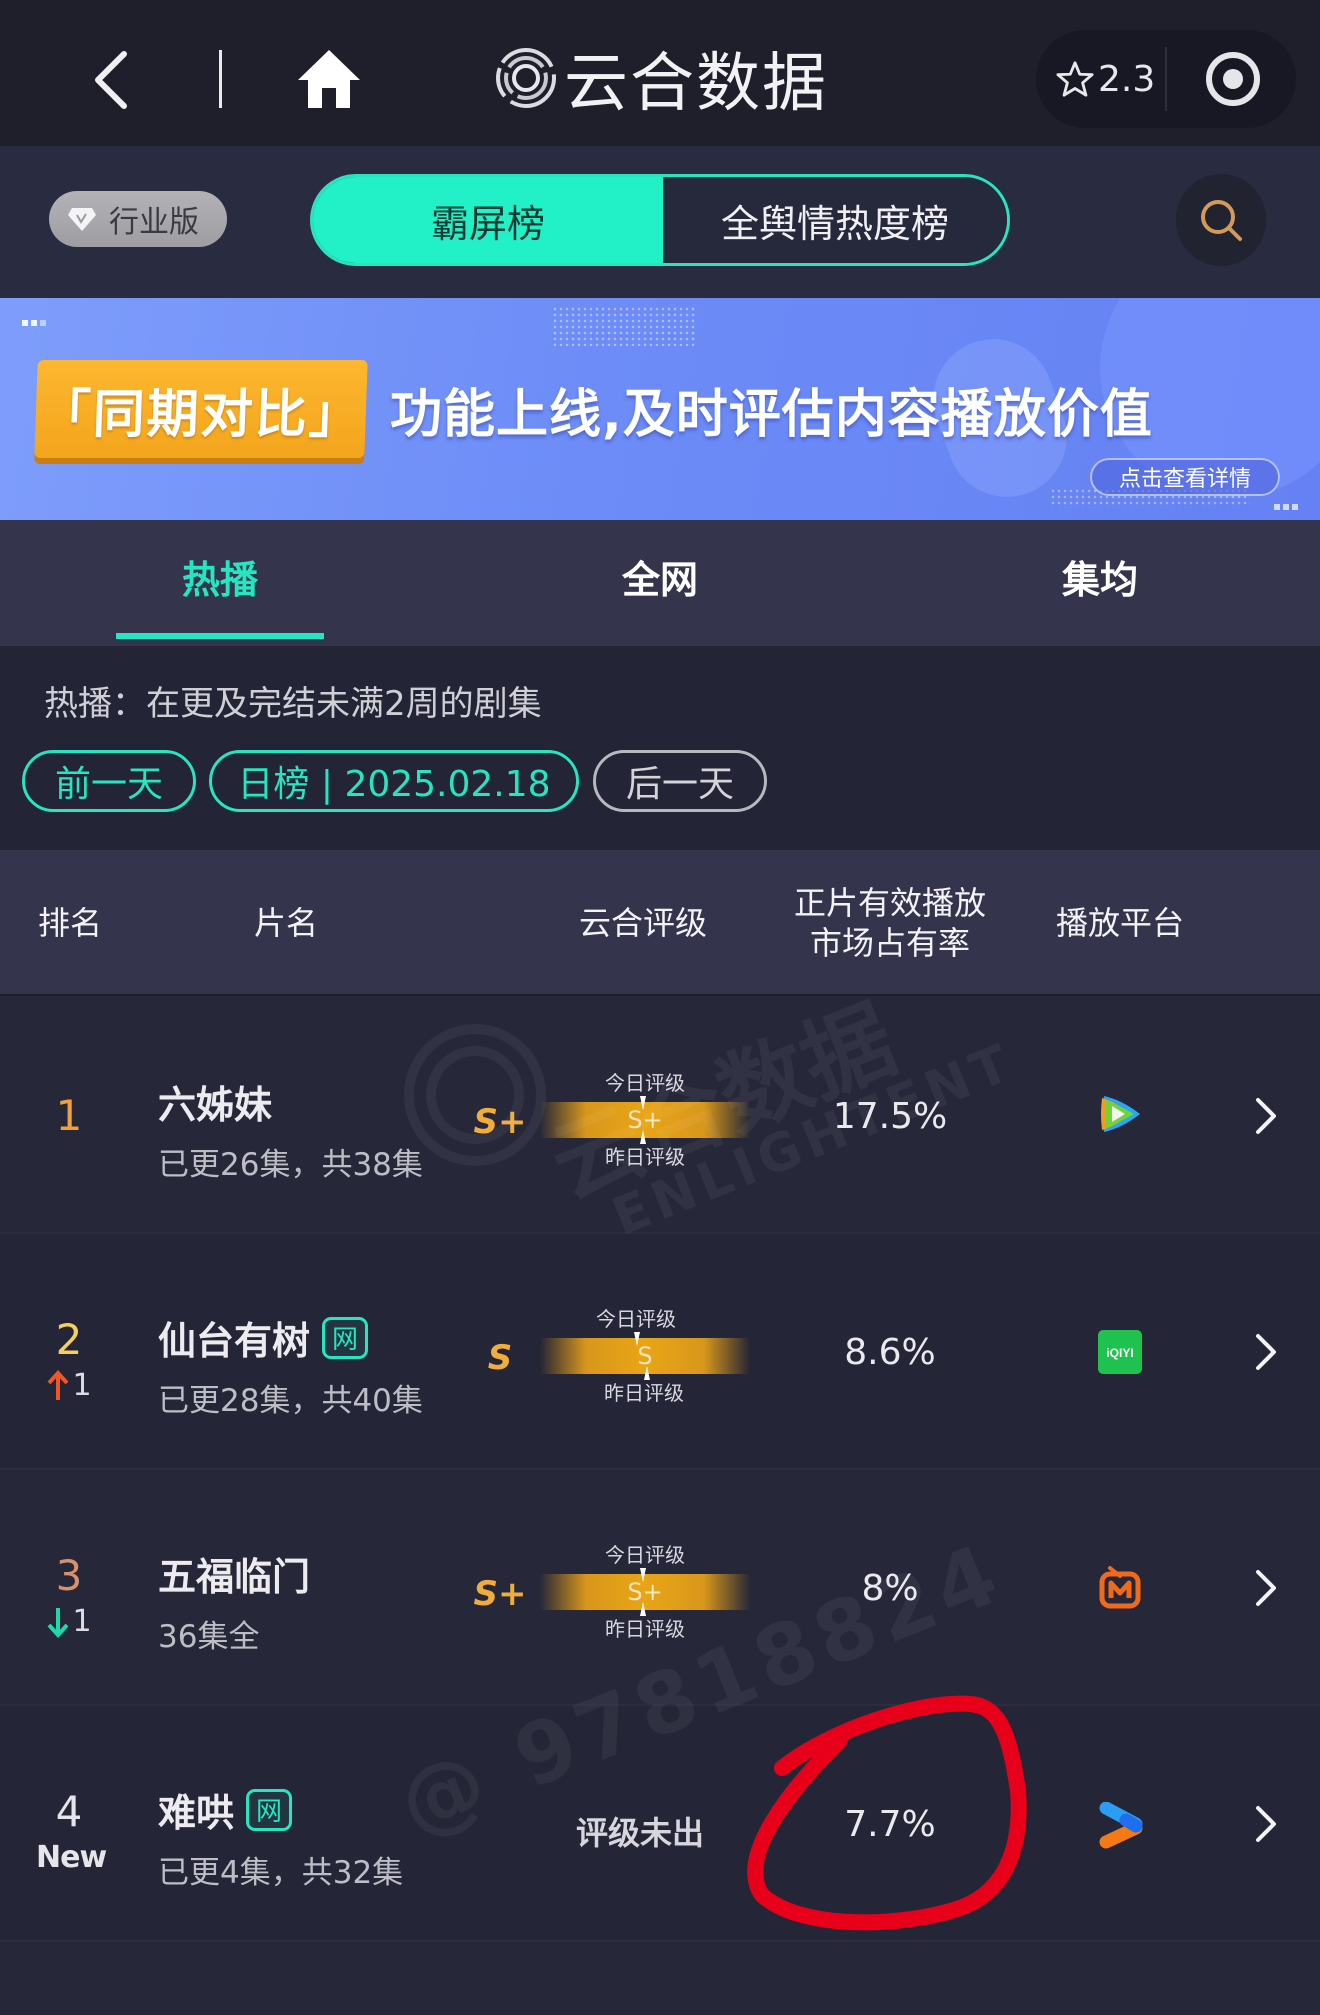 This screenshot has height=2015, width=1320. I want to click on iqiyi-icon: iQIYI, so click(1120, 1352).